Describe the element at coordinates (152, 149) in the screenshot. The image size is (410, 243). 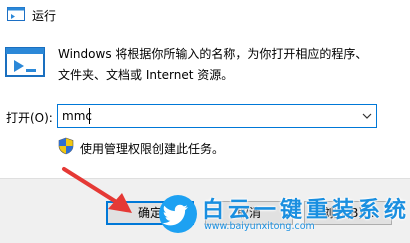
I see `admin-note: 使用管理权限创建此任务。` at that location.